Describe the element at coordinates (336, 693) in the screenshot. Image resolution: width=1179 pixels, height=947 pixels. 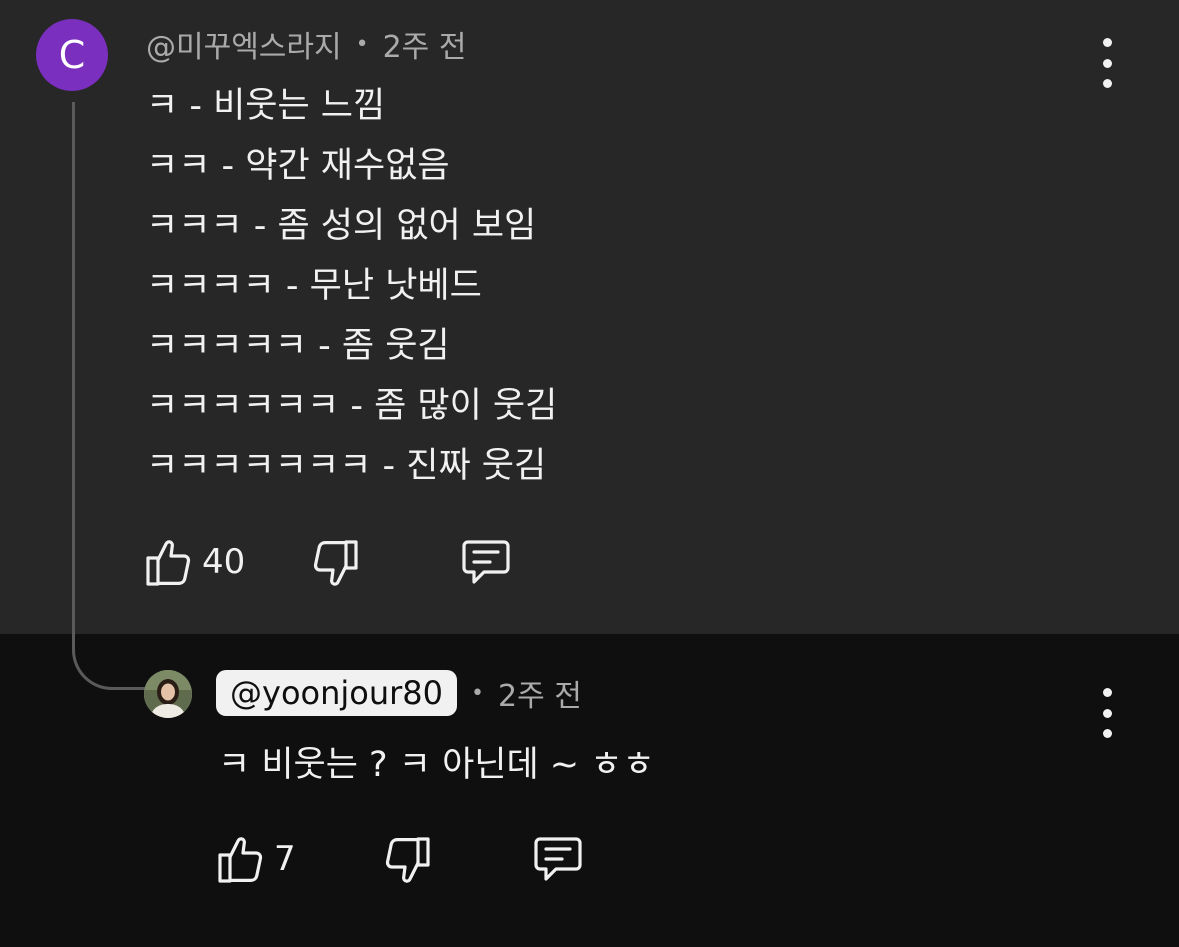
I see `reply-author: @yoonjour80` at that location.